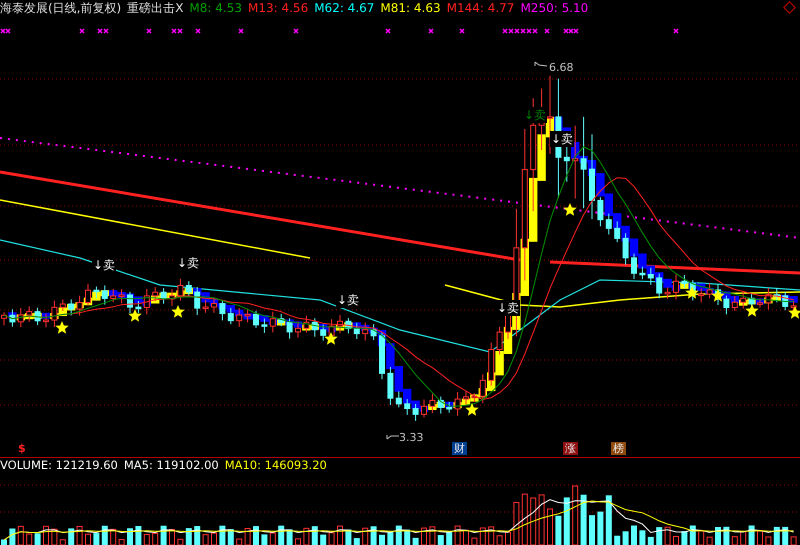 This screenshot has width=800, height=545. I want to click on moving-average-value: M8: 4.53, so click(215, 8).